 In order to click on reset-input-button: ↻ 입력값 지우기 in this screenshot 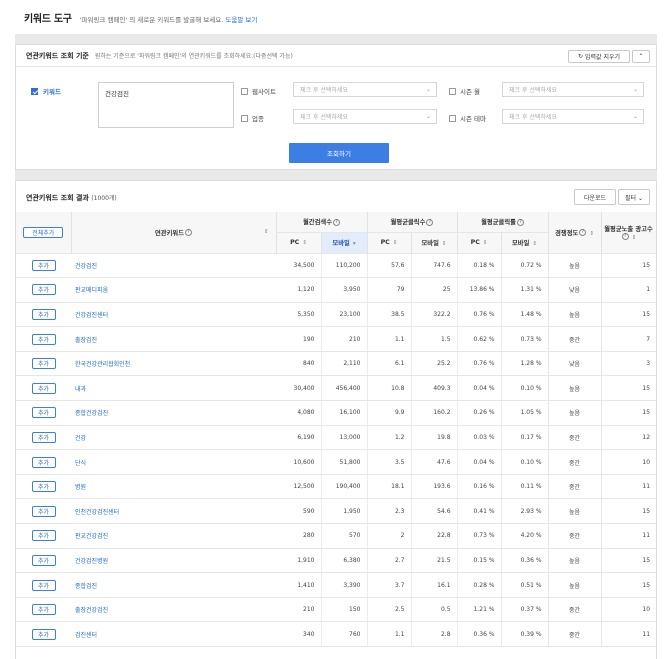, I will do `click(599, 56)`.